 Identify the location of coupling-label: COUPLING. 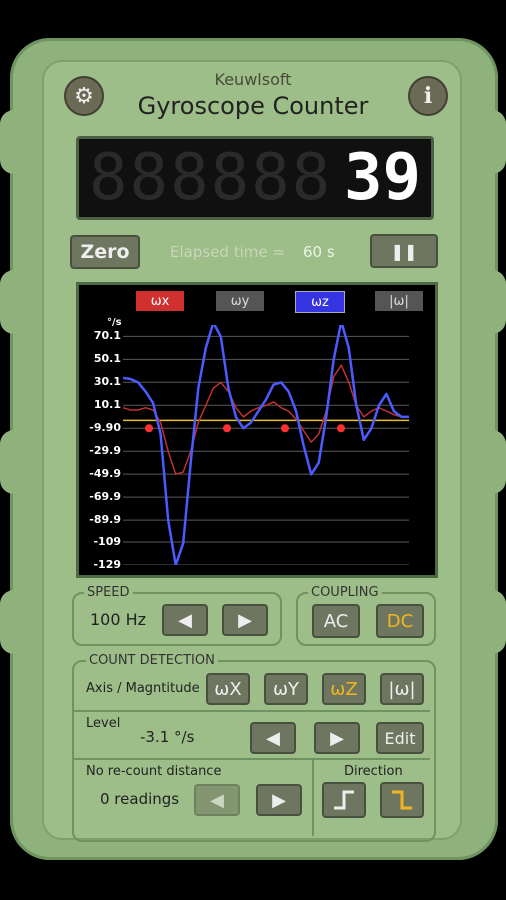
(345, 592).